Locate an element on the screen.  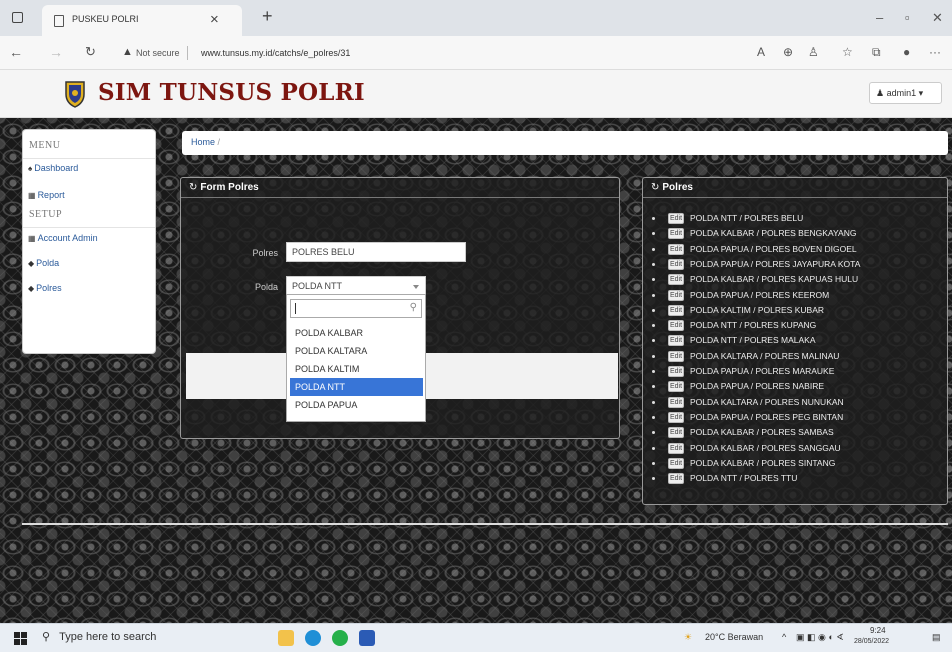
clock-date: 28/05/2022 is located at coordinates (871, 641).